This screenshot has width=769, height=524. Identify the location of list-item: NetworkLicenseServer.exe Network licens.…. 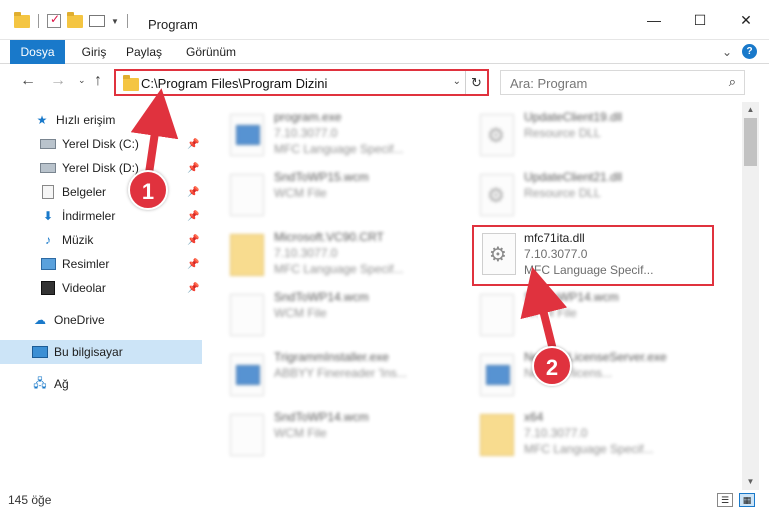
(582, 376).